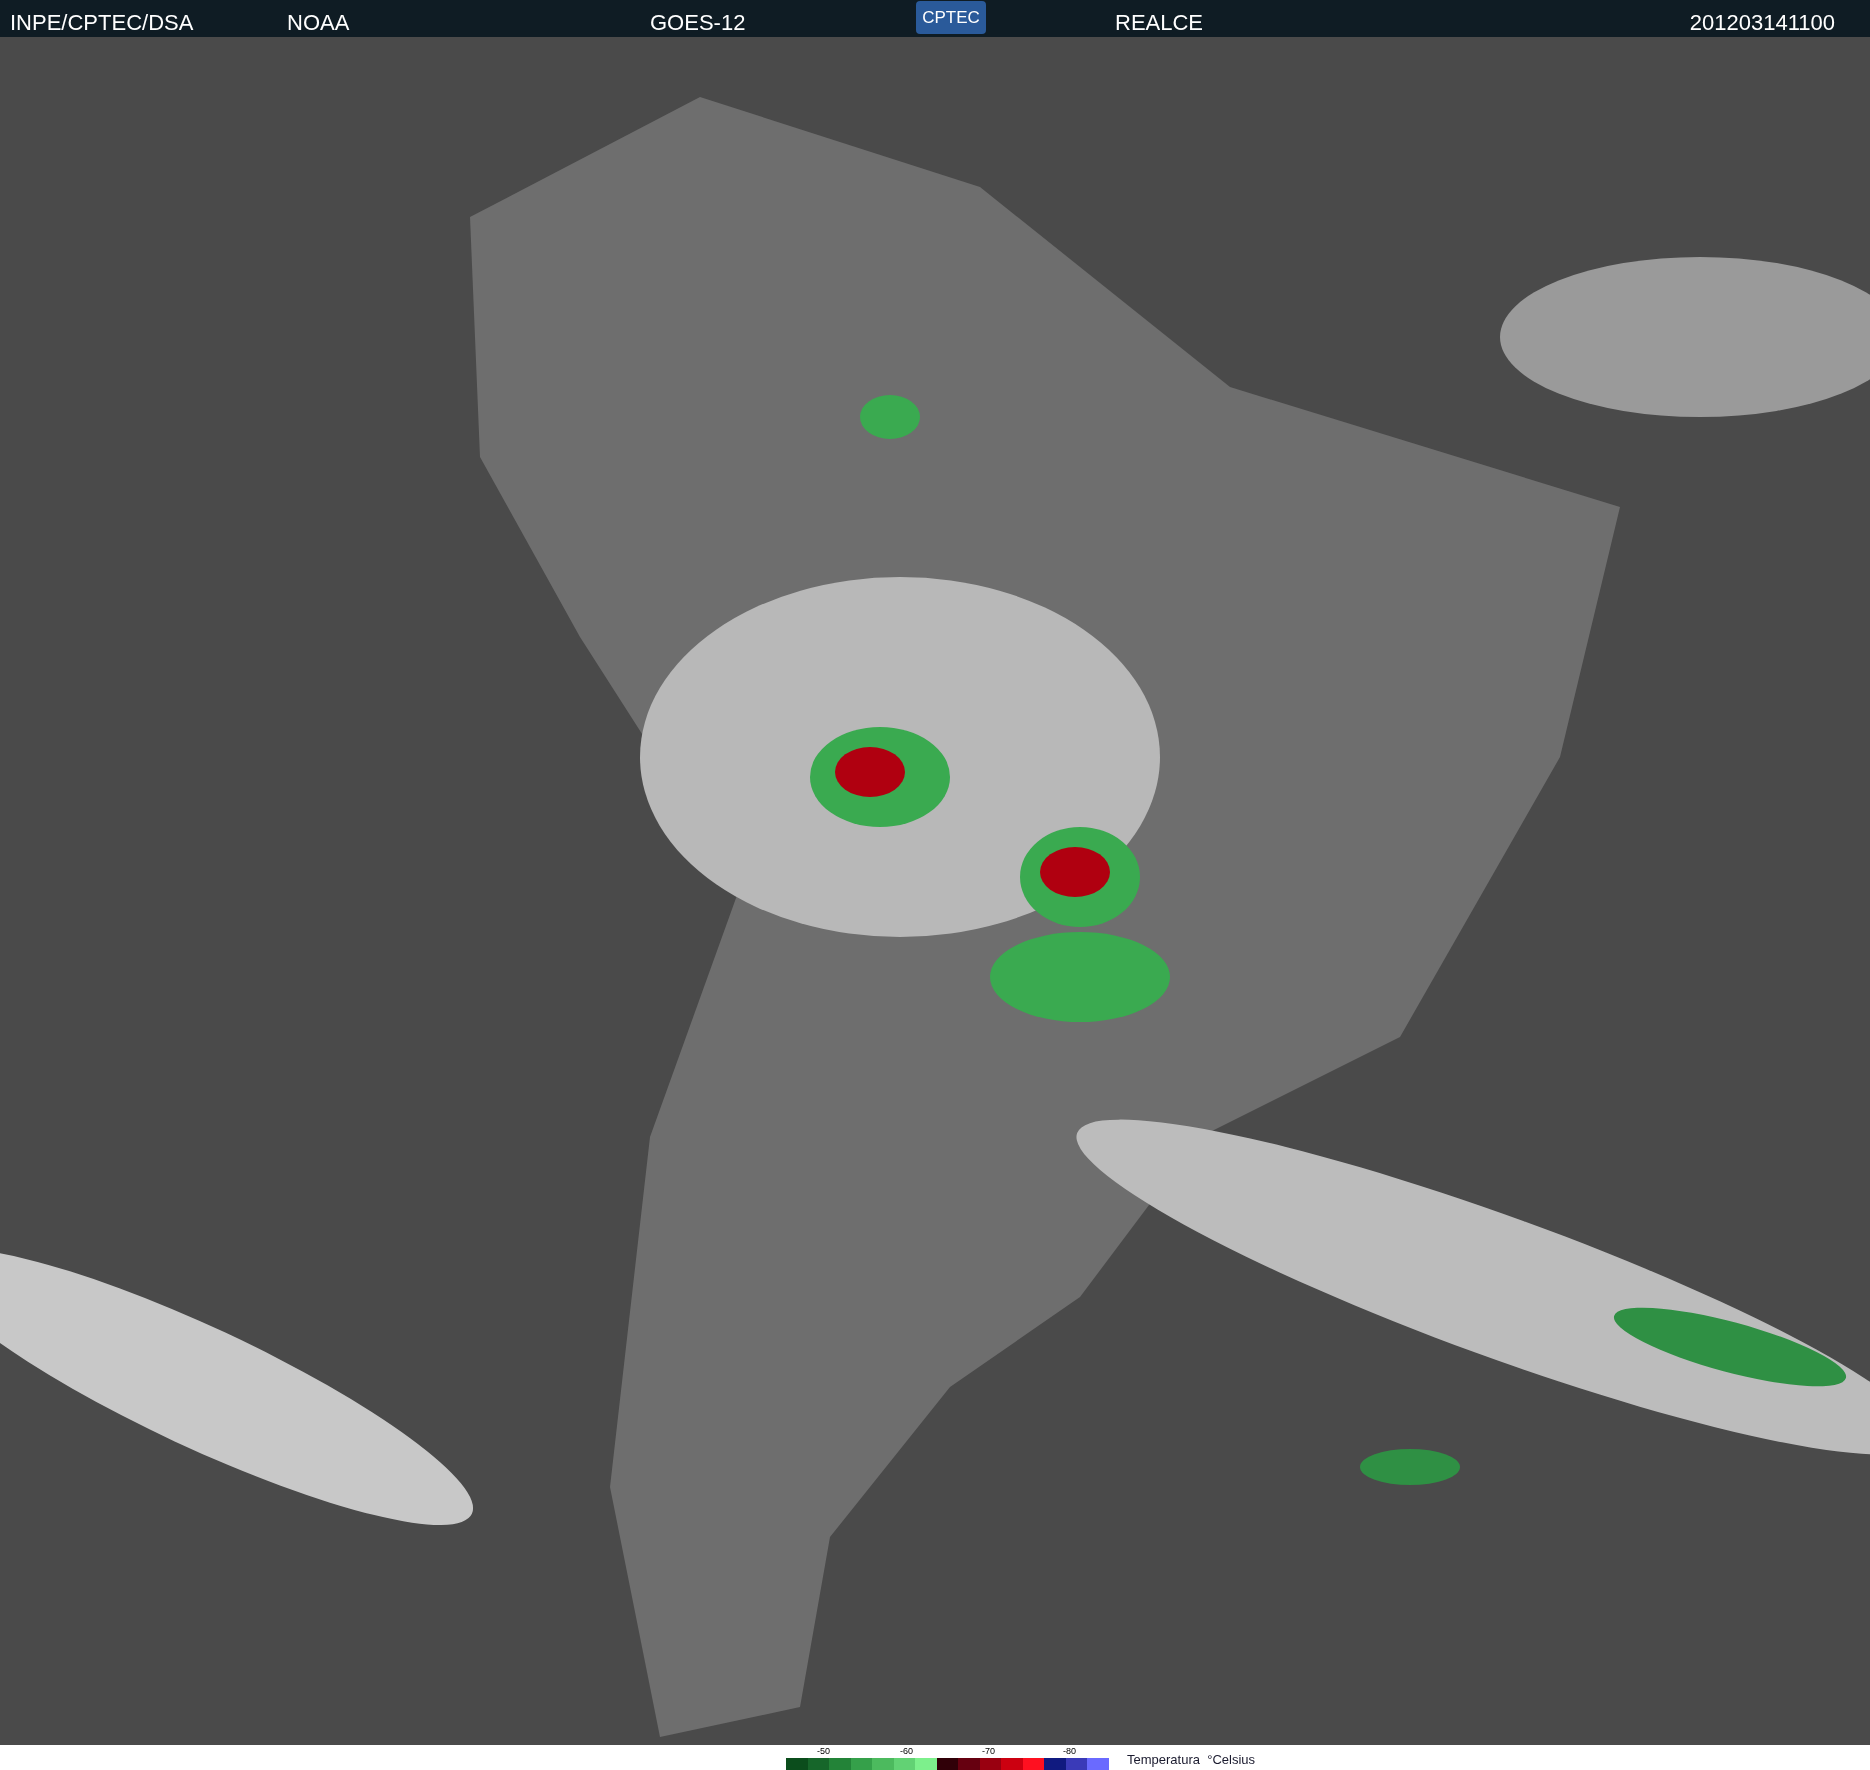 Image resolution: width=1870 pixels, height=1770 pixels. I want to click on agency-label: NOAA, so click(318, 23).